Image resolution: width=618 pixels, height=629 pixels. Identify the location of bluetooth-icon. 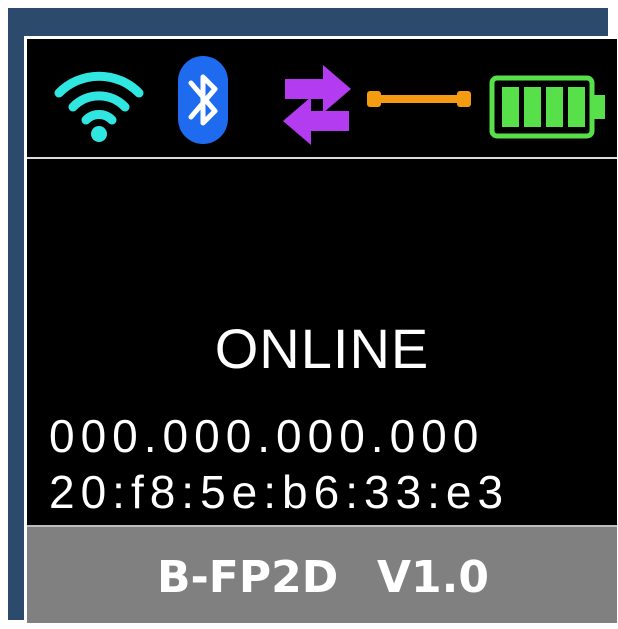
(203, 100).